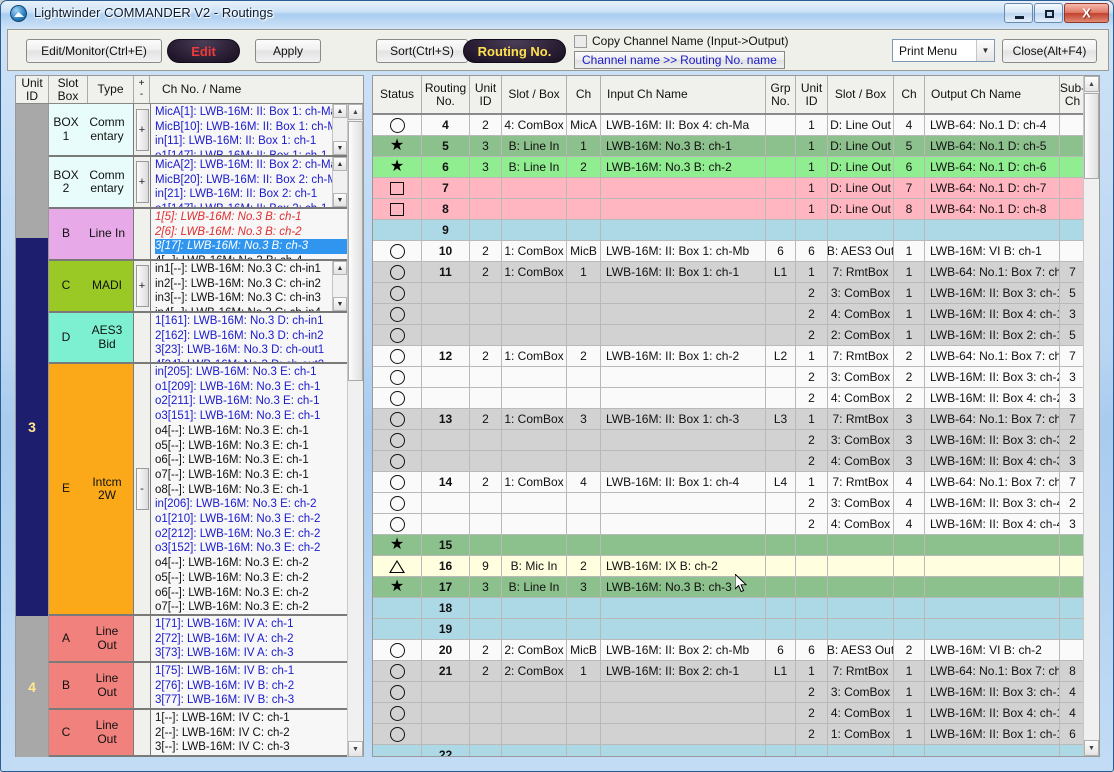  Describe the element at coordinates (992, 398) in the screenshot. I see `cell-oname: LWB-16M: II: Box 4: ch-2` at that location.